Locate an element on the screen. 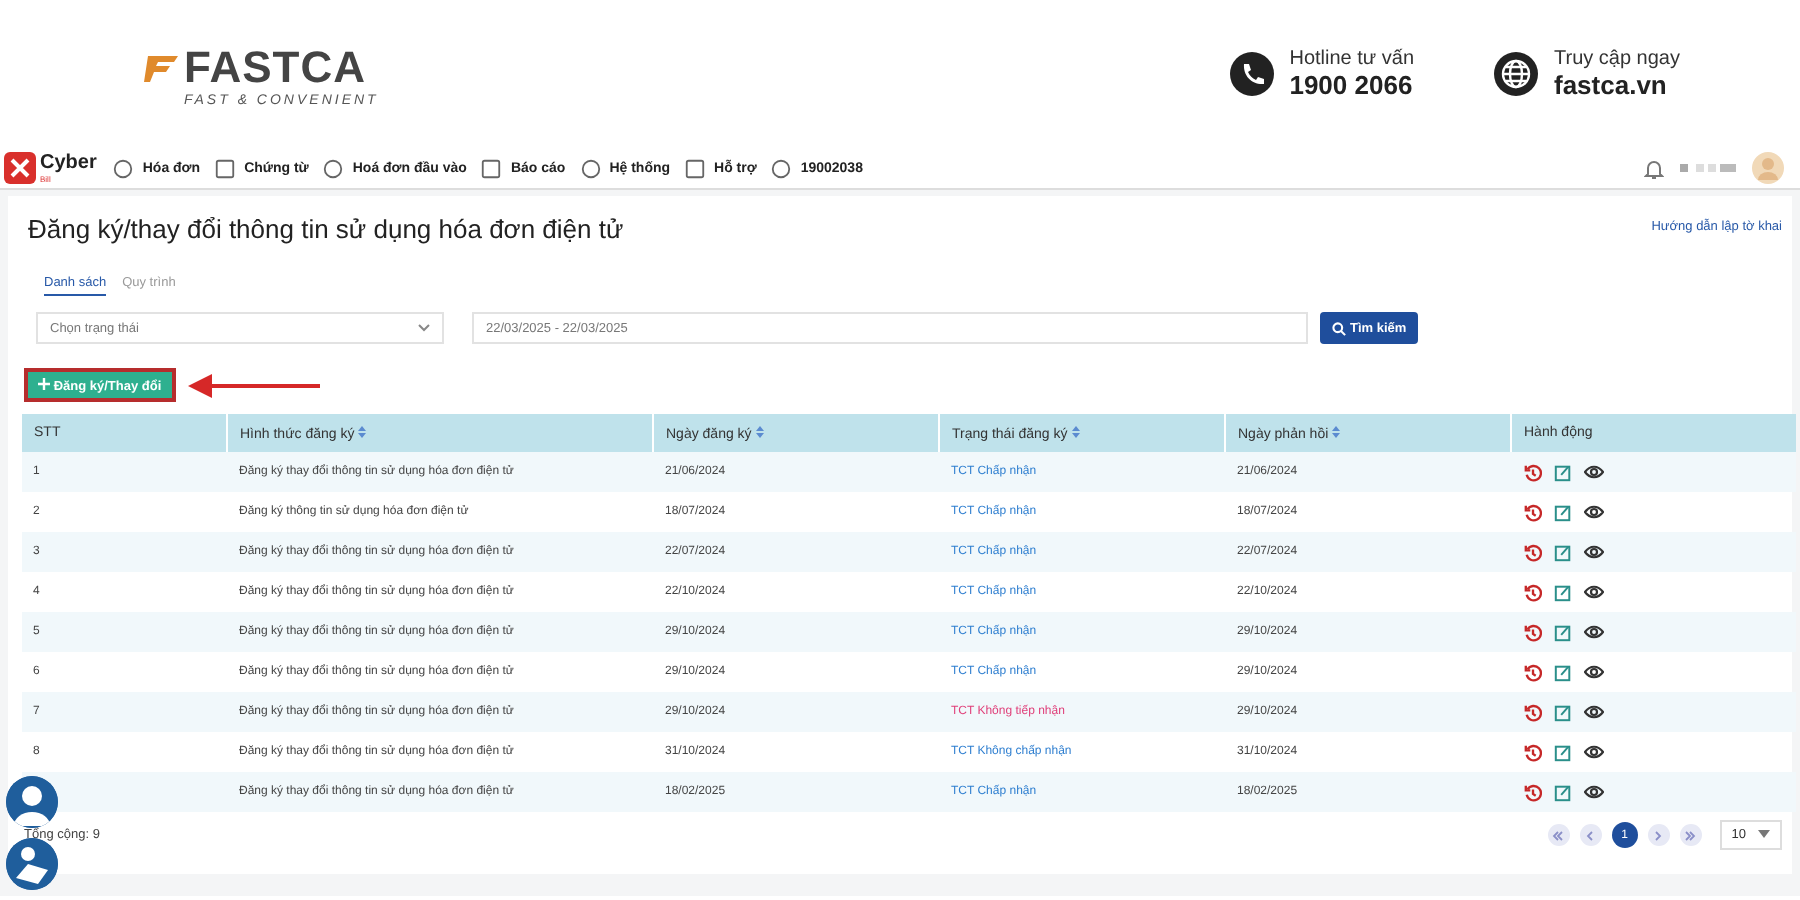  next-page-button is located at coordinates (1658, 835).